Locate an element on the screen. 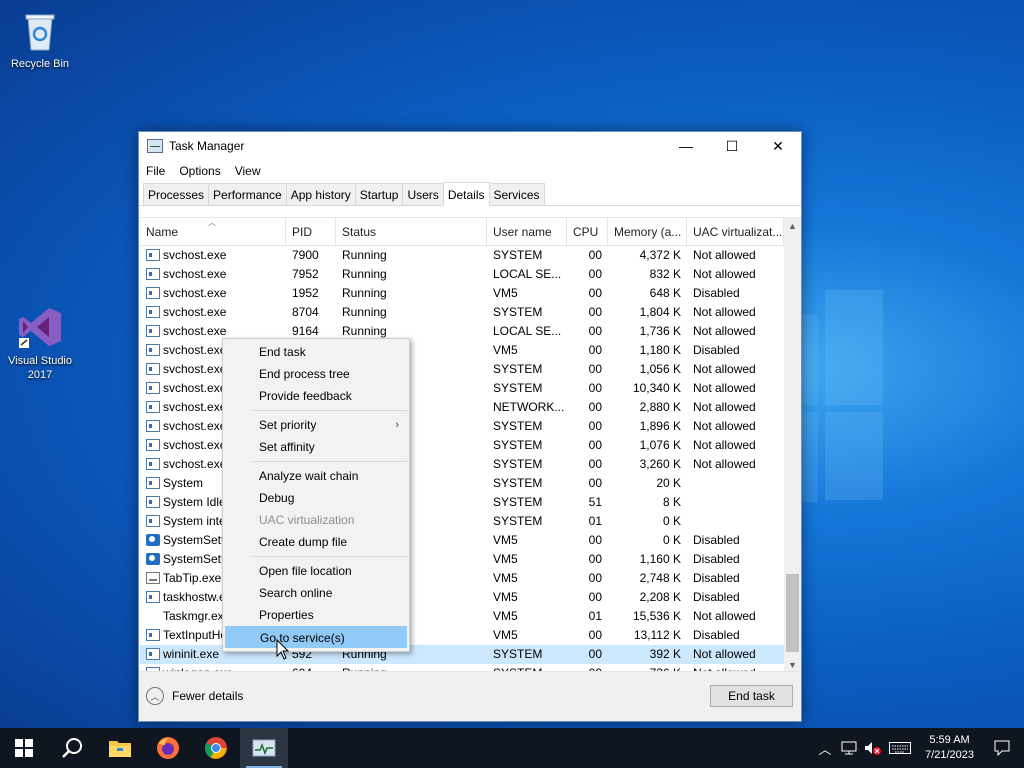 The height and width of the screenshot is (768, 1024). maximize-button: ☐ is located at coordinates (732, 146).